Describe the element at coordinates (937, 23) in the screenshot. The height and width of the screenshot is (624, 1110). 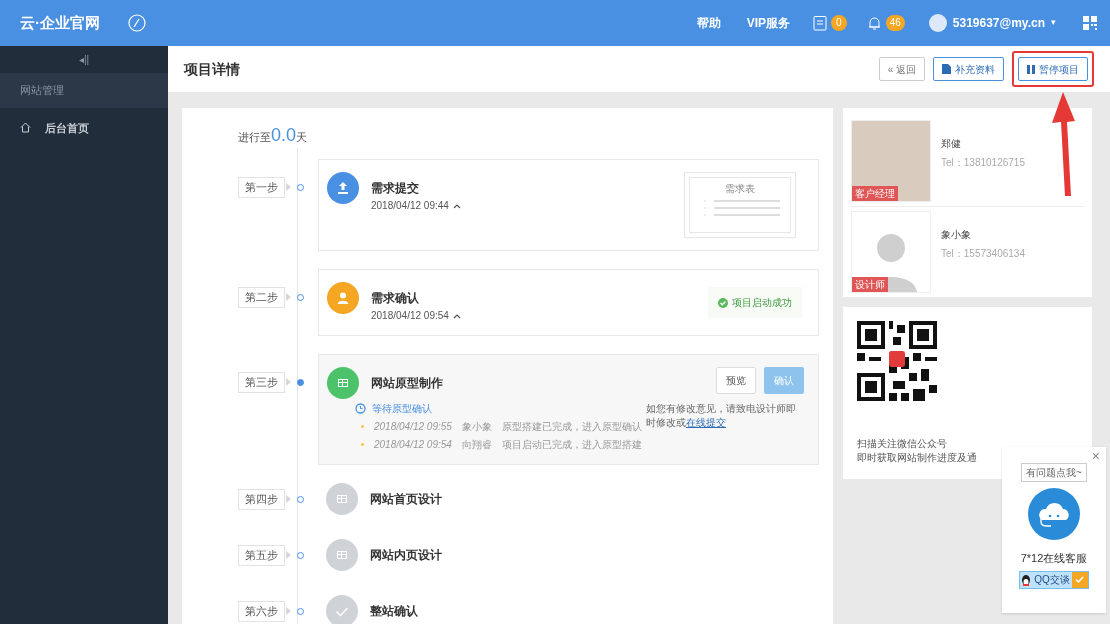
I see `avatar-icon` at that location.